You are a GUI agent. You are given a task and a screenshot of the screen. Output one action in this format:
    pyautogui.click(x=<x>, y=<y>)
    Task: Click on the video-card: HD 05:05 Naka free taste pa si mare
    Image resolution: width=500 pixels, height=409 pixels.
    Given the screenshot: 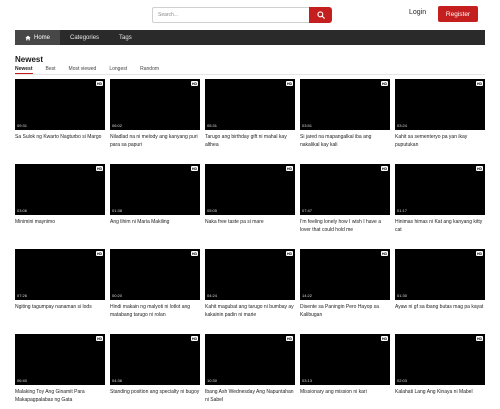 What is the action you would take?
    pyautogui.click(x=250, y=206)
    